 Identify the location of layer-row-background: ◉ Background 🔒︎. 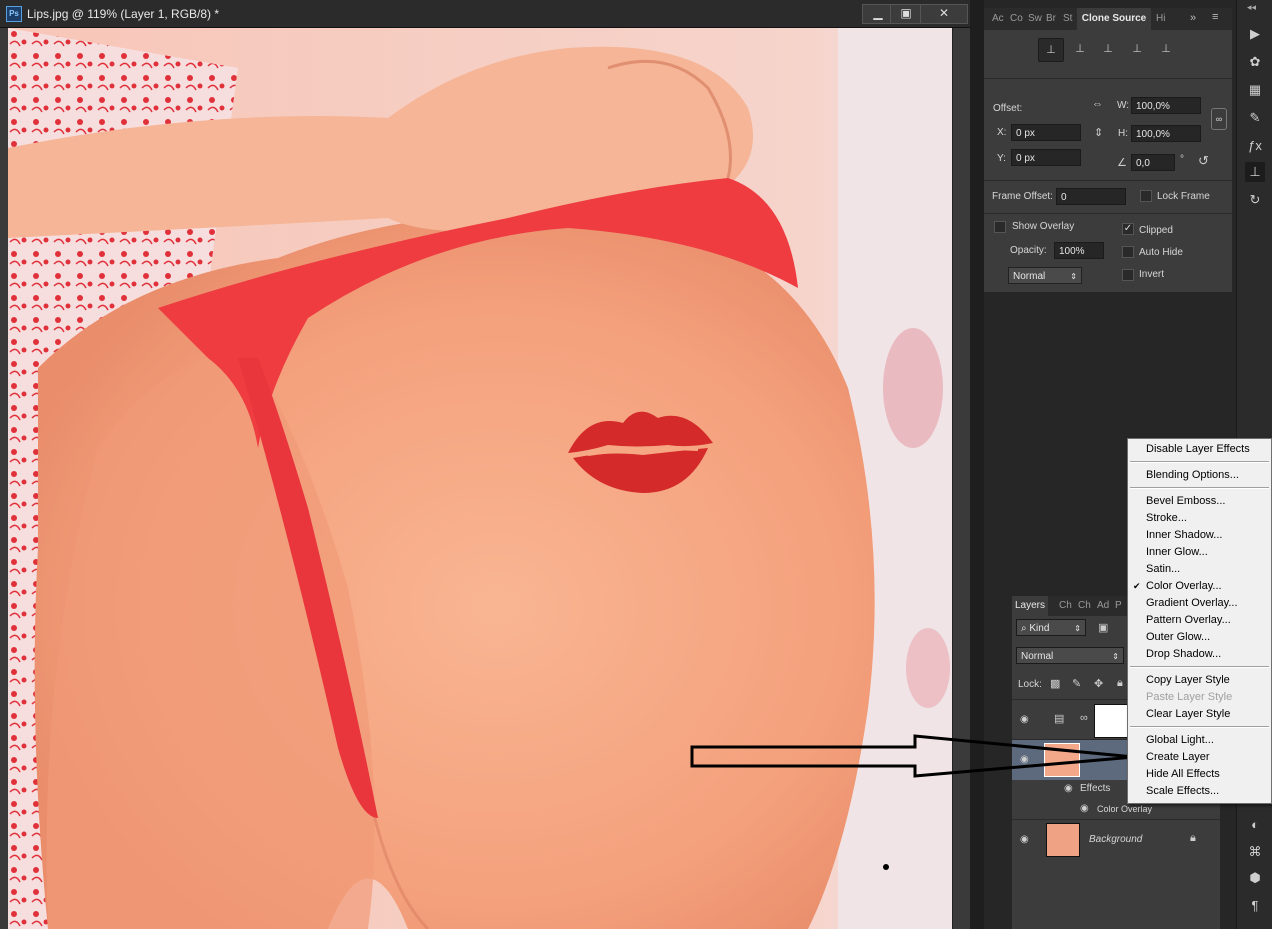
(1116, 839).